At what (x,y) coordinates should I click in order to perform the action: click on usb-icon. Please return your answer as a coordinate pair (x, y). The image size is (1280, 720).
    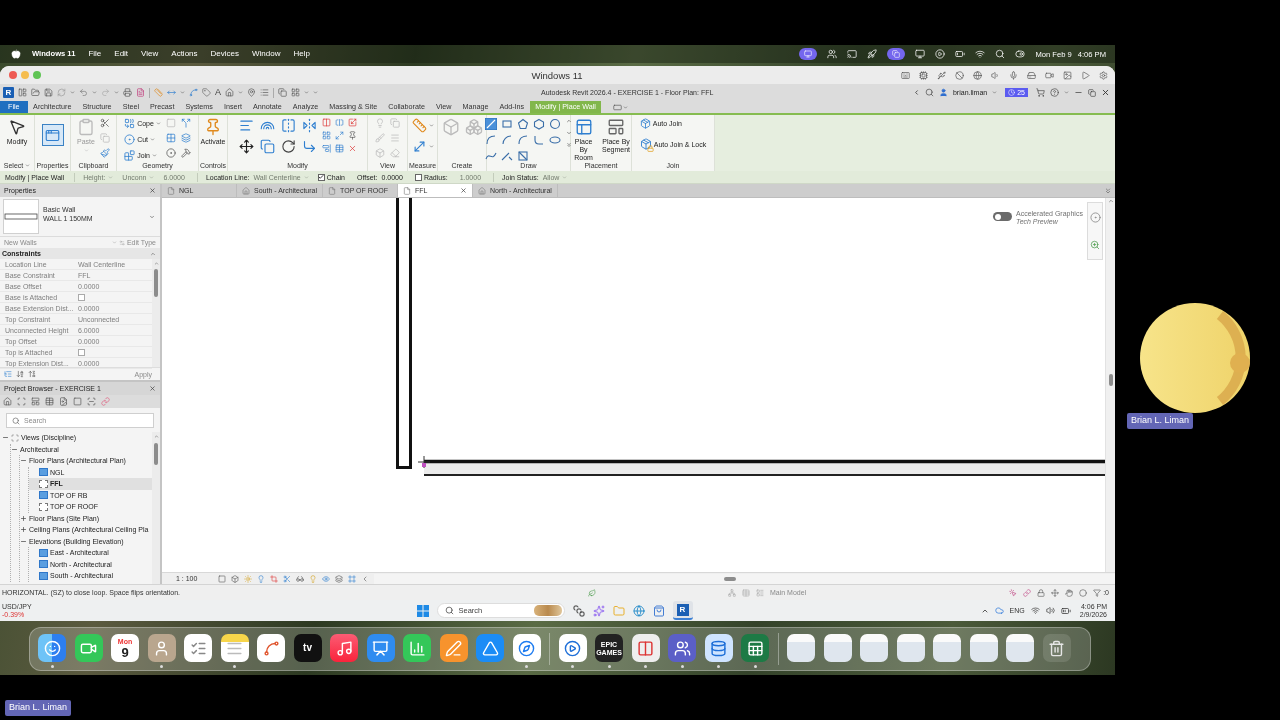
    Looking at the image, I should click on (941, 75).